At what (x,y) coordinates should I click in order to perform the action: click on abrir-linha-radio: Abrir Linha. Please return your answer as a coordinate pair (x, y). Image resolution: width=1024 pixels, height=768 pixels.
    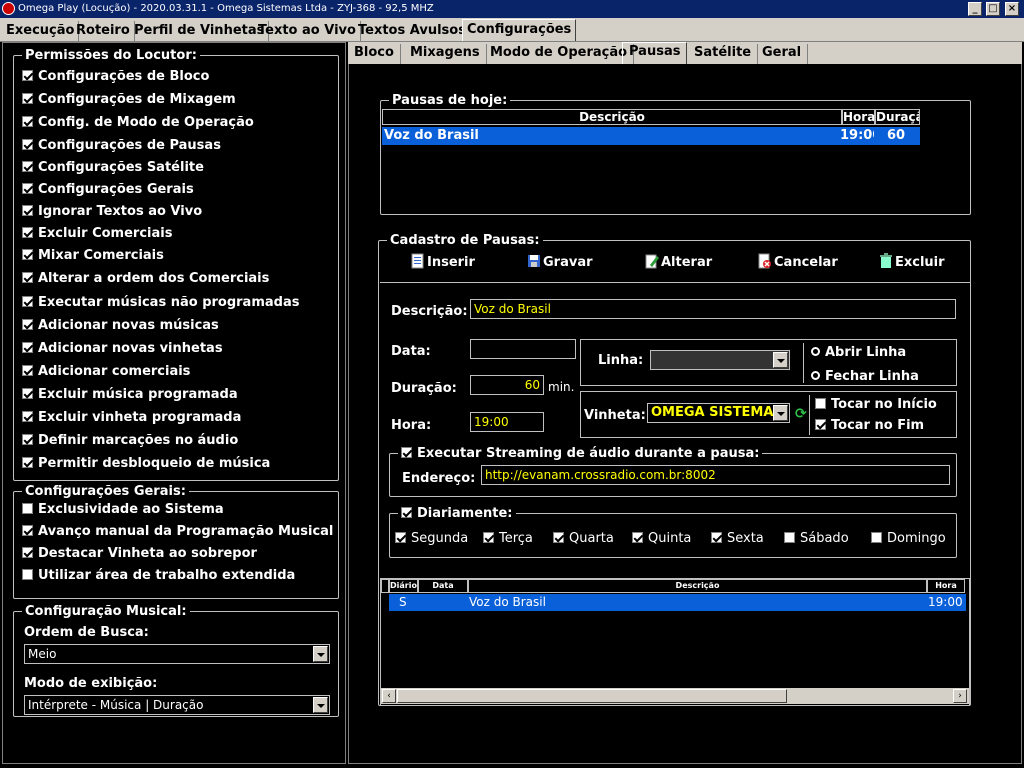
    Looking at the image, I should click on (858, 352).